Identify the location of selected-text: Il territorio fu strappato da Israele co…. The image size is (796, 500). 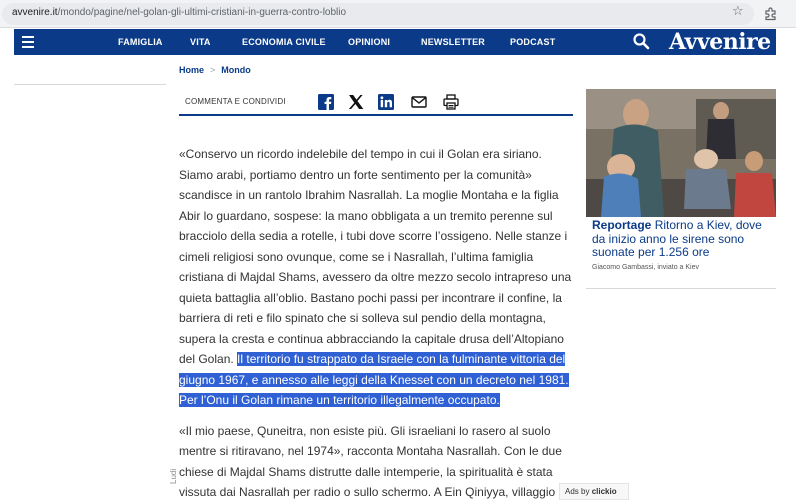
(374, 379).